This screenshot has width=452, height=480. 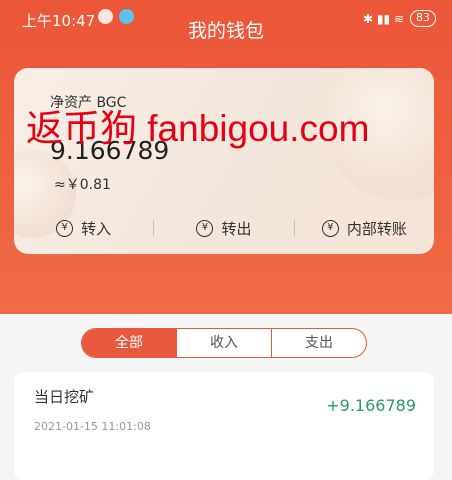 I want to click on filter-tabs: 全部 收入 支出, so click(x=224, y=343).